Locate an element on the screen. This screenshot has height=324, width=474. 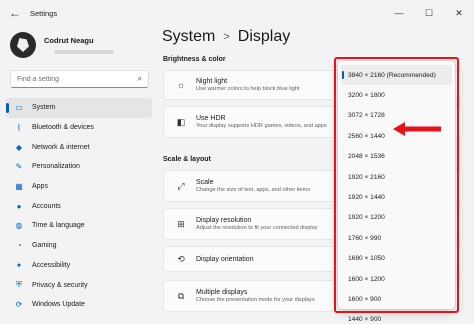
sidebar-item-privacy: ⛨ Privacy & security is located at coordinates (79, 285).